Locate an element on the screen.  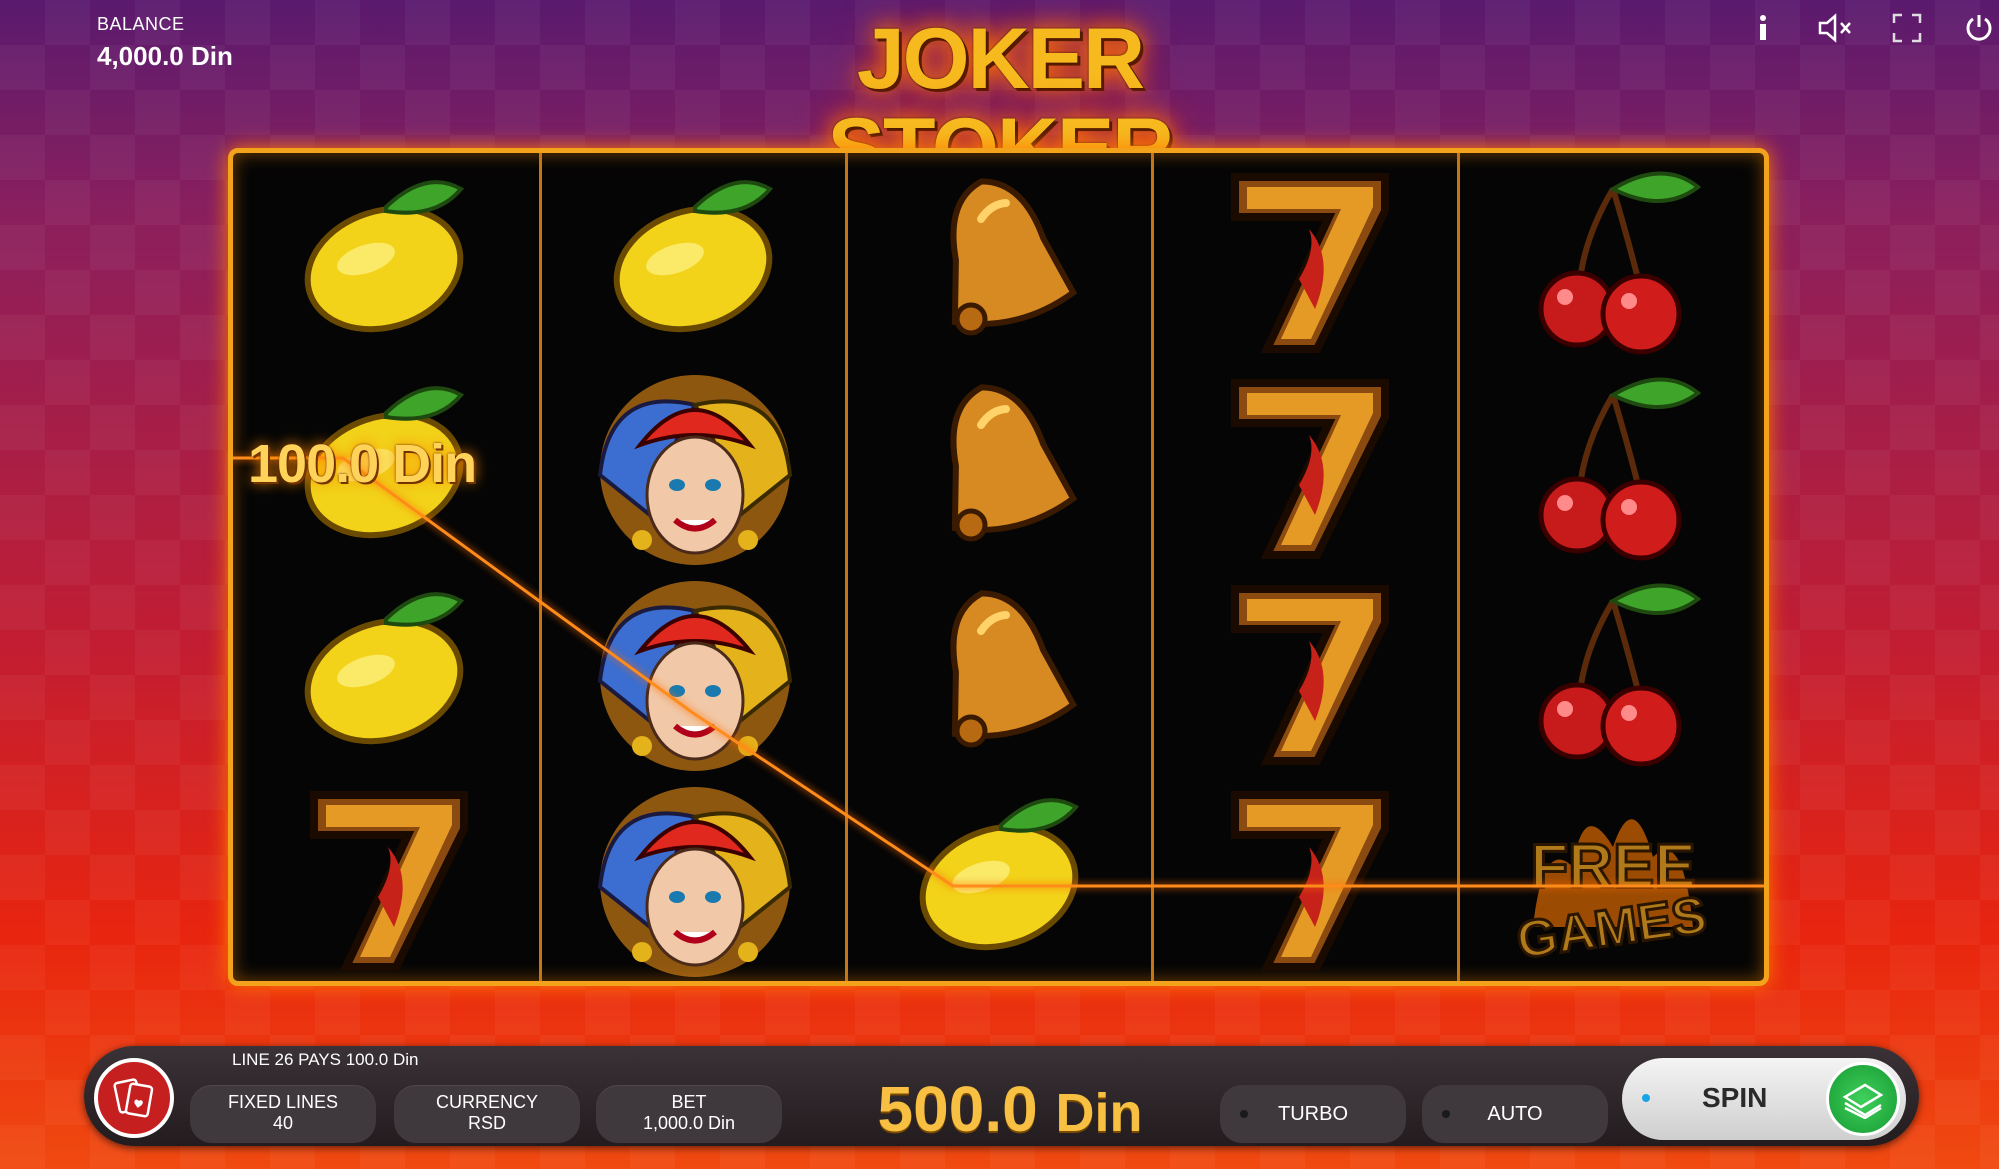
reel-5: FREE GAMES is located at coordinates (1610, 567).